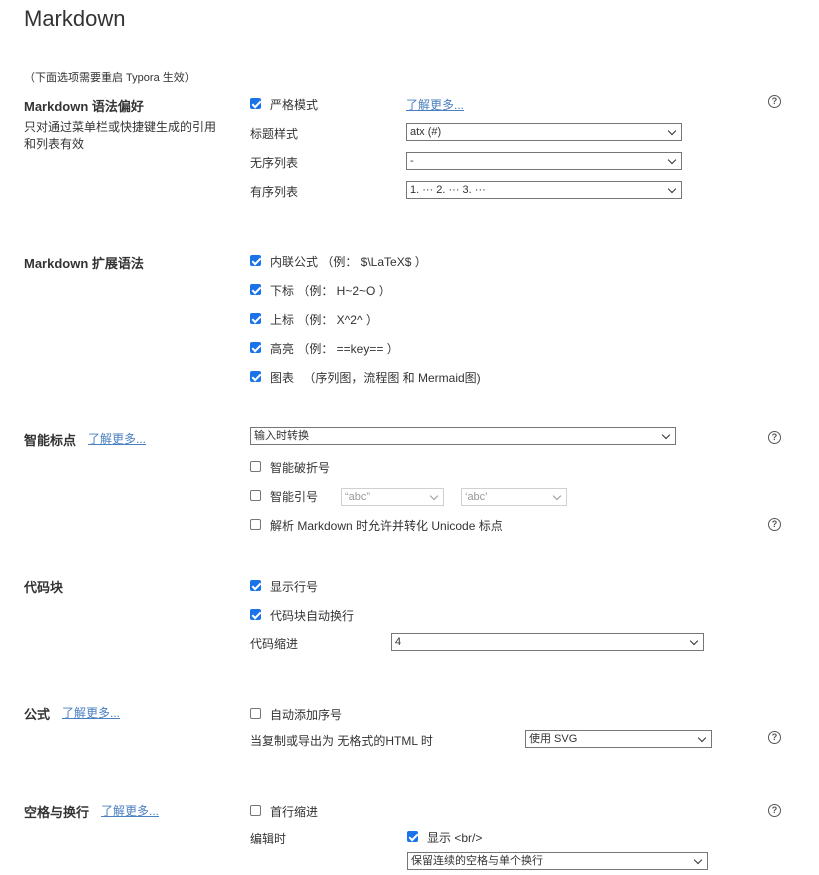 This screenshot has height=875, width=819. What do you see at coordinates (306, 715) in the screenshot?
I see `auto-number-label: 自动添加序号` at bounding box center [306, 715].